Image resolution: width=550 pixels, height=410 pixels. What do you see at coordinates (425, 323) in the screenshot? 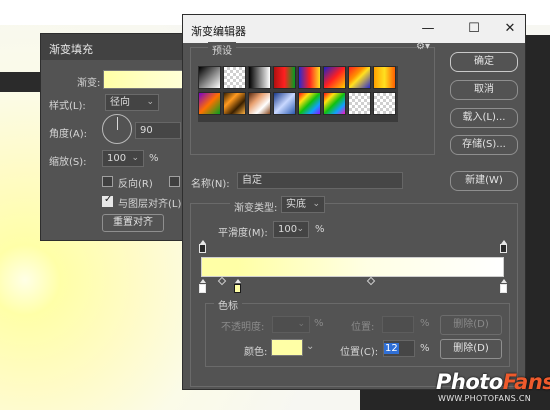
I see `opacity-position-unit: %` at bounding box center [425, 323].